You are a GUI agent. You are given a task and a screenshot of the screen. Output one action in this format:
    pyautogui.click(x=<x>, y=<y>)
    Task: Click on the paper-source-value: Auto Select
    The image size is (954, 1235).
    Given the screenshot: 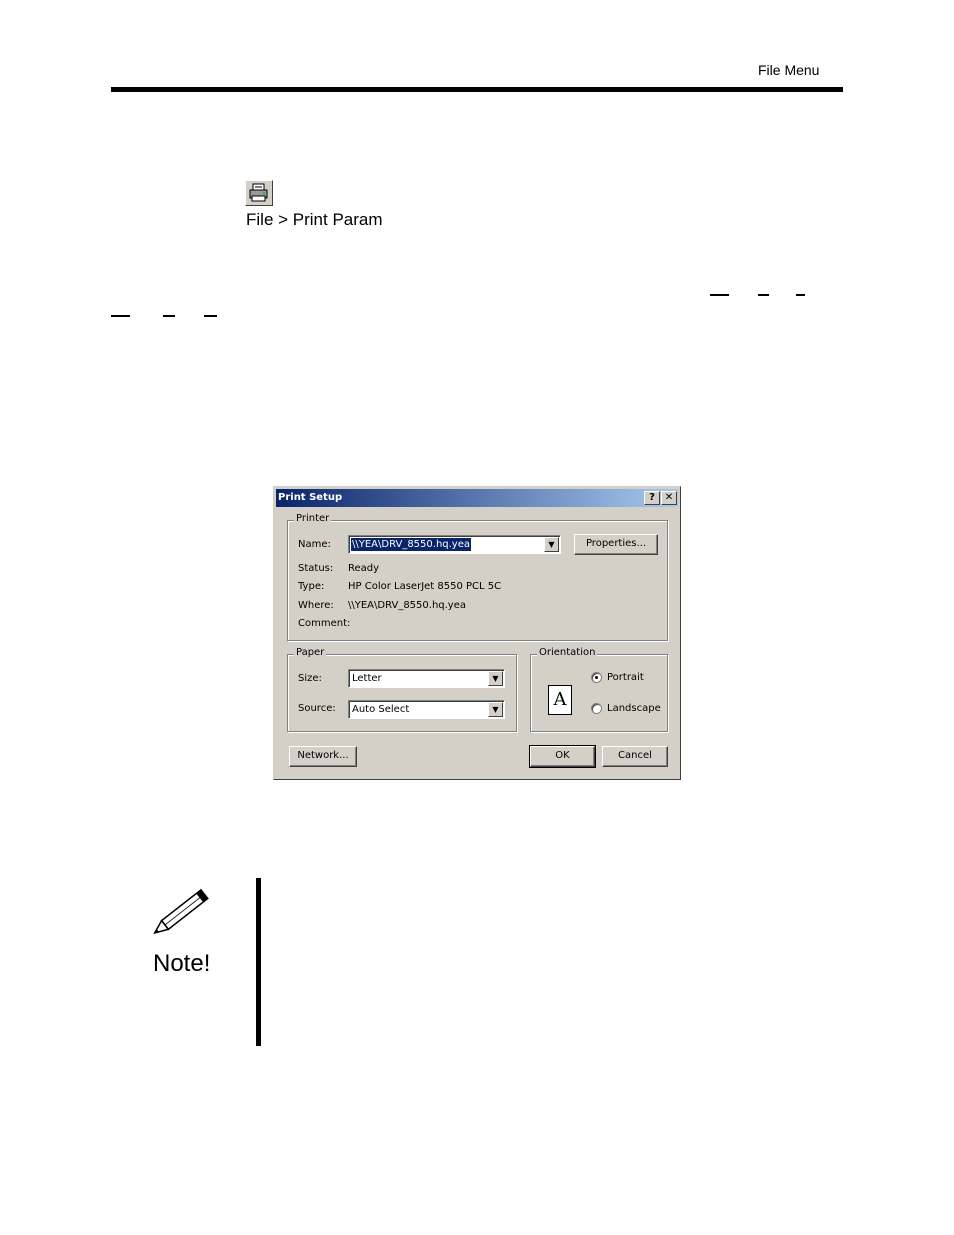 What is the action you would take?
    pyautogui.click(x=381, y=709)
    